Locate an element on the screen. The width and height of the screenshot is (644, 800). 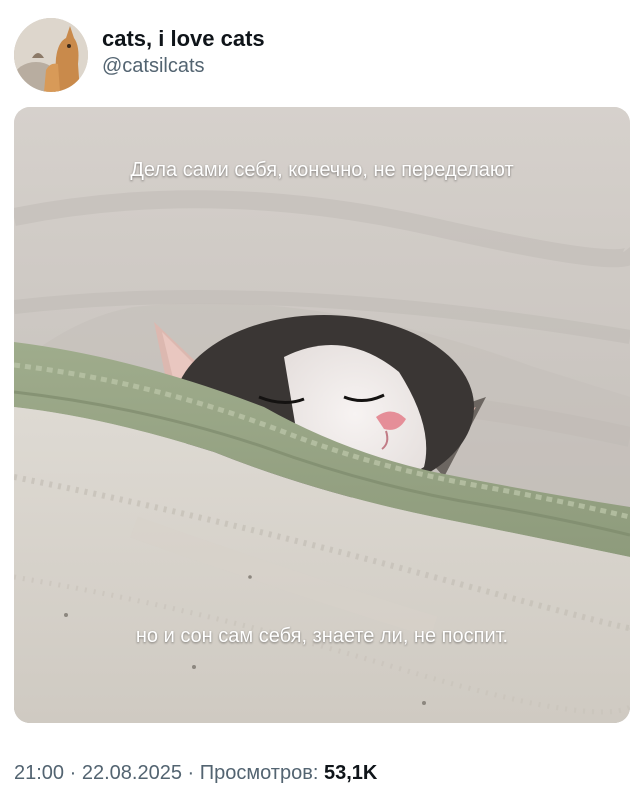
tweet-date: 22.08.2025 is located at coordinates (132, 773).